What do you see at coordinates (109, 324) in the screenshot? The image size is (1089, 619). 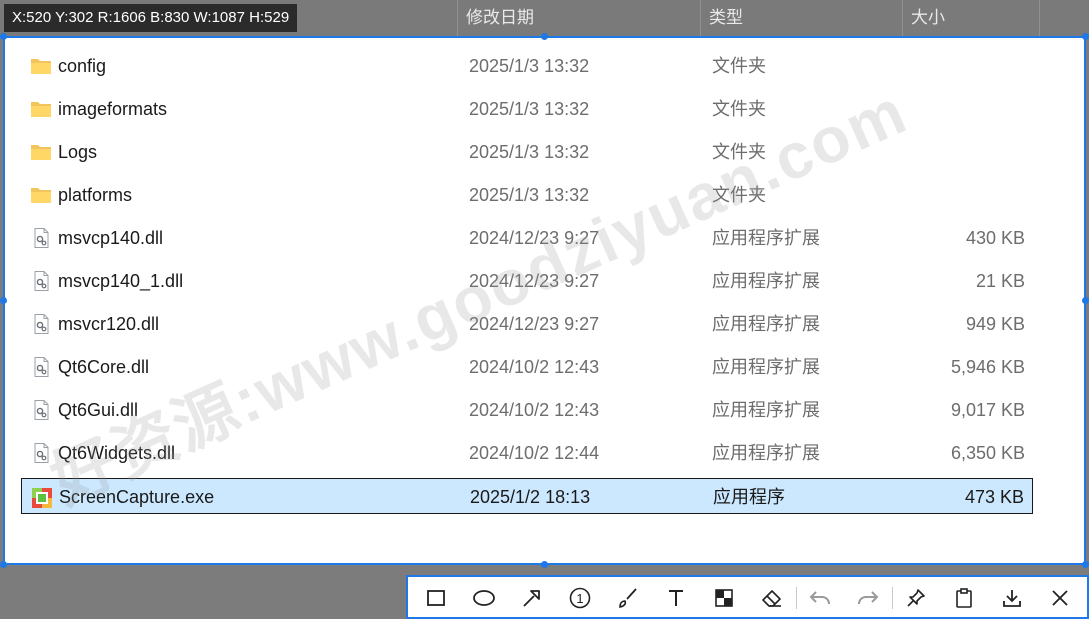 I see `file-name: msvcr120.dll` at bounding box center [109, 324].